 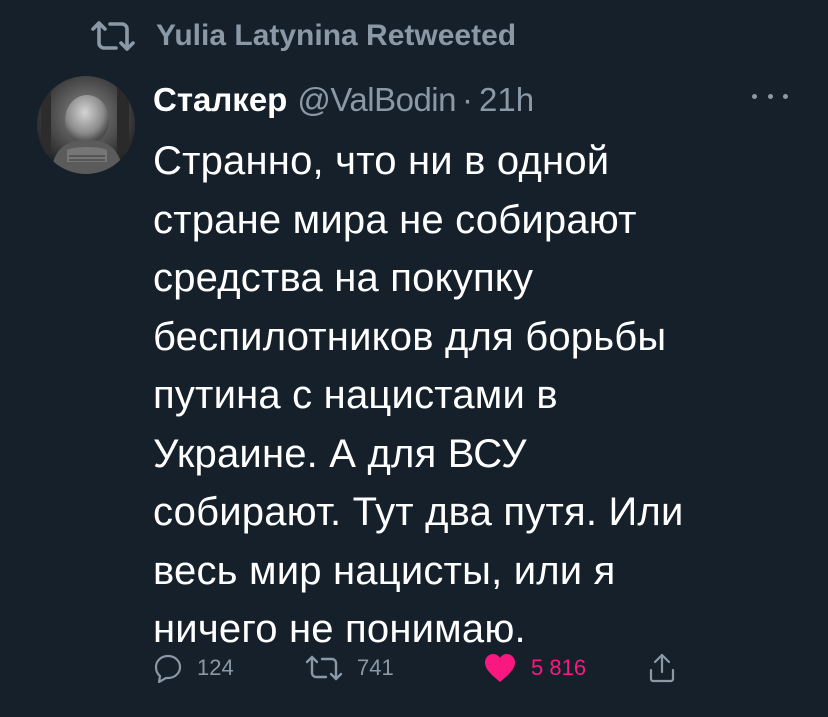 What do you see at coordinates (500, 668) in the screenshot?
I see `heart-icon` at bounding box center [500, 668].